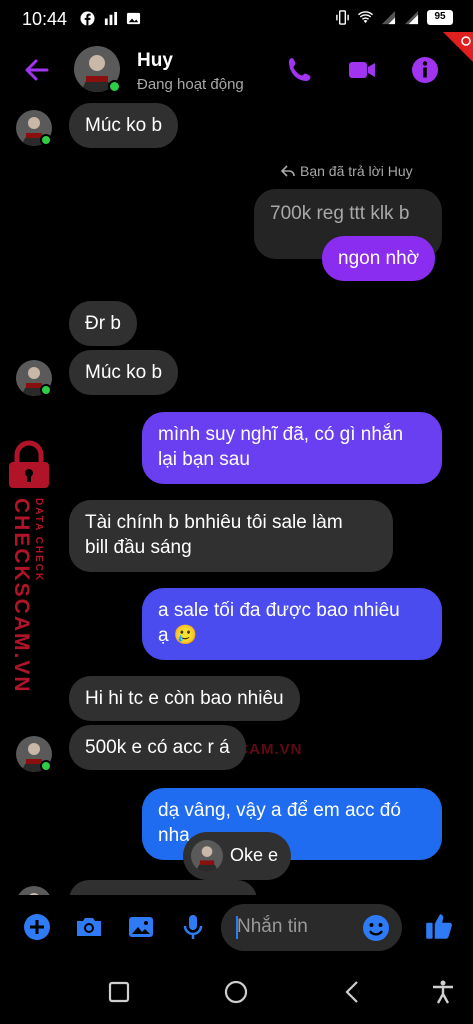  Describe the element at coordinates (292, 448) in the screenshot. I see `sent-message: mình suy nghĩ đã, có gì nhắn lại bạn sau` at that location.